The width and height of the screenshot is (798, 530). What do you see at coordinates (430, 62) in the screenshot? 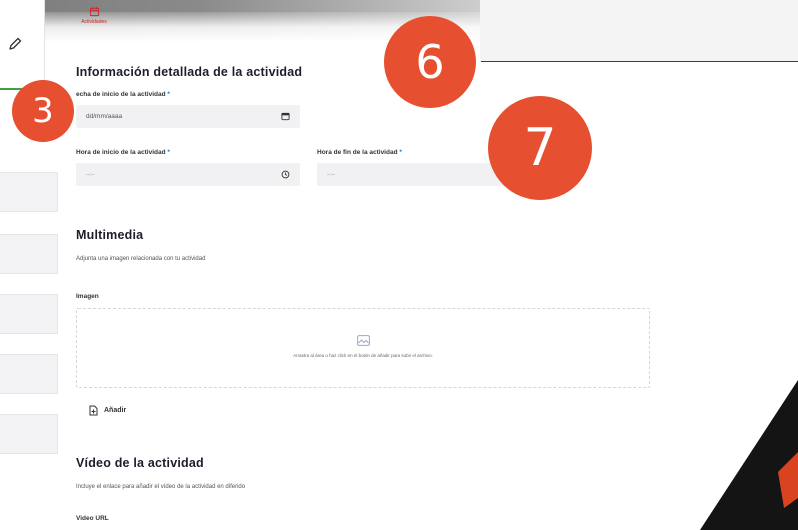
I see `step-badge-6: 6` at bounding box center [430, 62].